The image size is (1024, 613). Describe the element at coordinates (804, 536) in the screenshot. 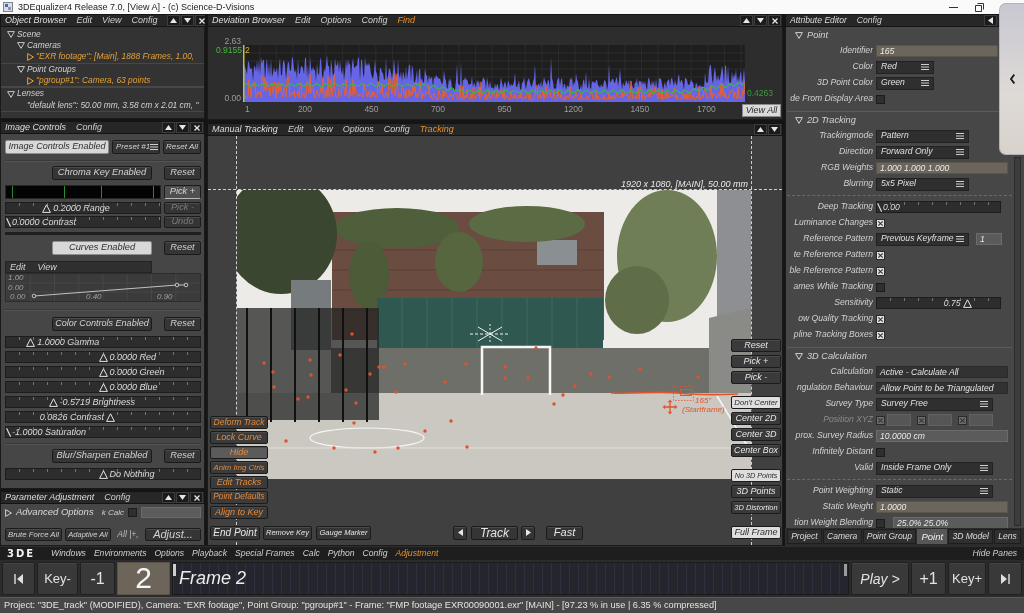

I see `tab: Project` at that location.